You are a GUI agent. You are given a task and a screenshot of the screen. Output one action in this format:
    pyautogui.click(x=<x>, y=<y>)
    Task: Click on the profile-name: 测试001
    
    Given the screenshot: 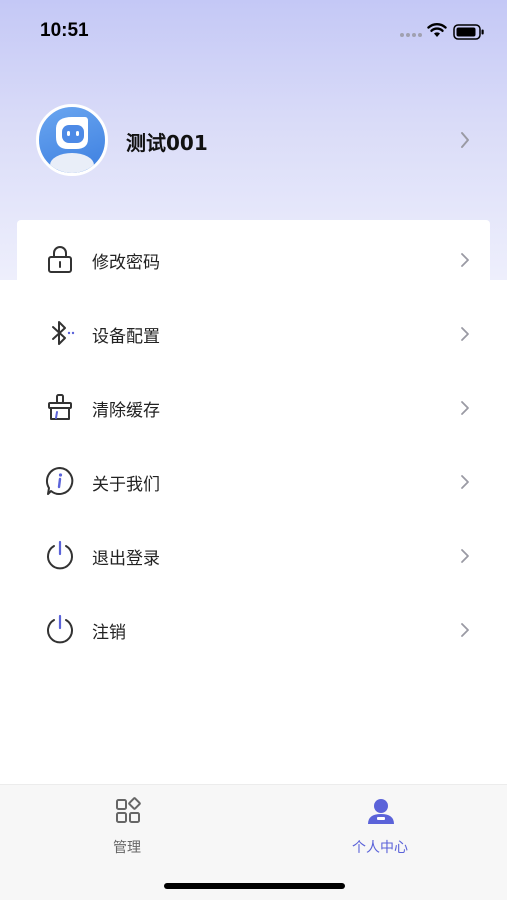 What is the action you would take?
    pyautogui.click(x=167, y=143)
    